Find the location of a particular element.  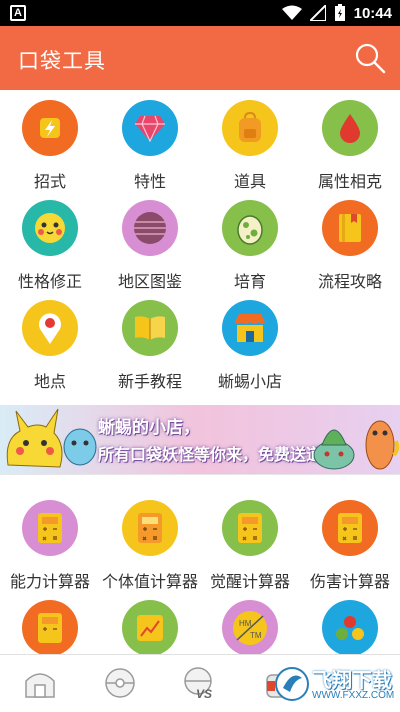

tool-iv-calculator: 个体值计算器 is located at coordinates (150, 546).